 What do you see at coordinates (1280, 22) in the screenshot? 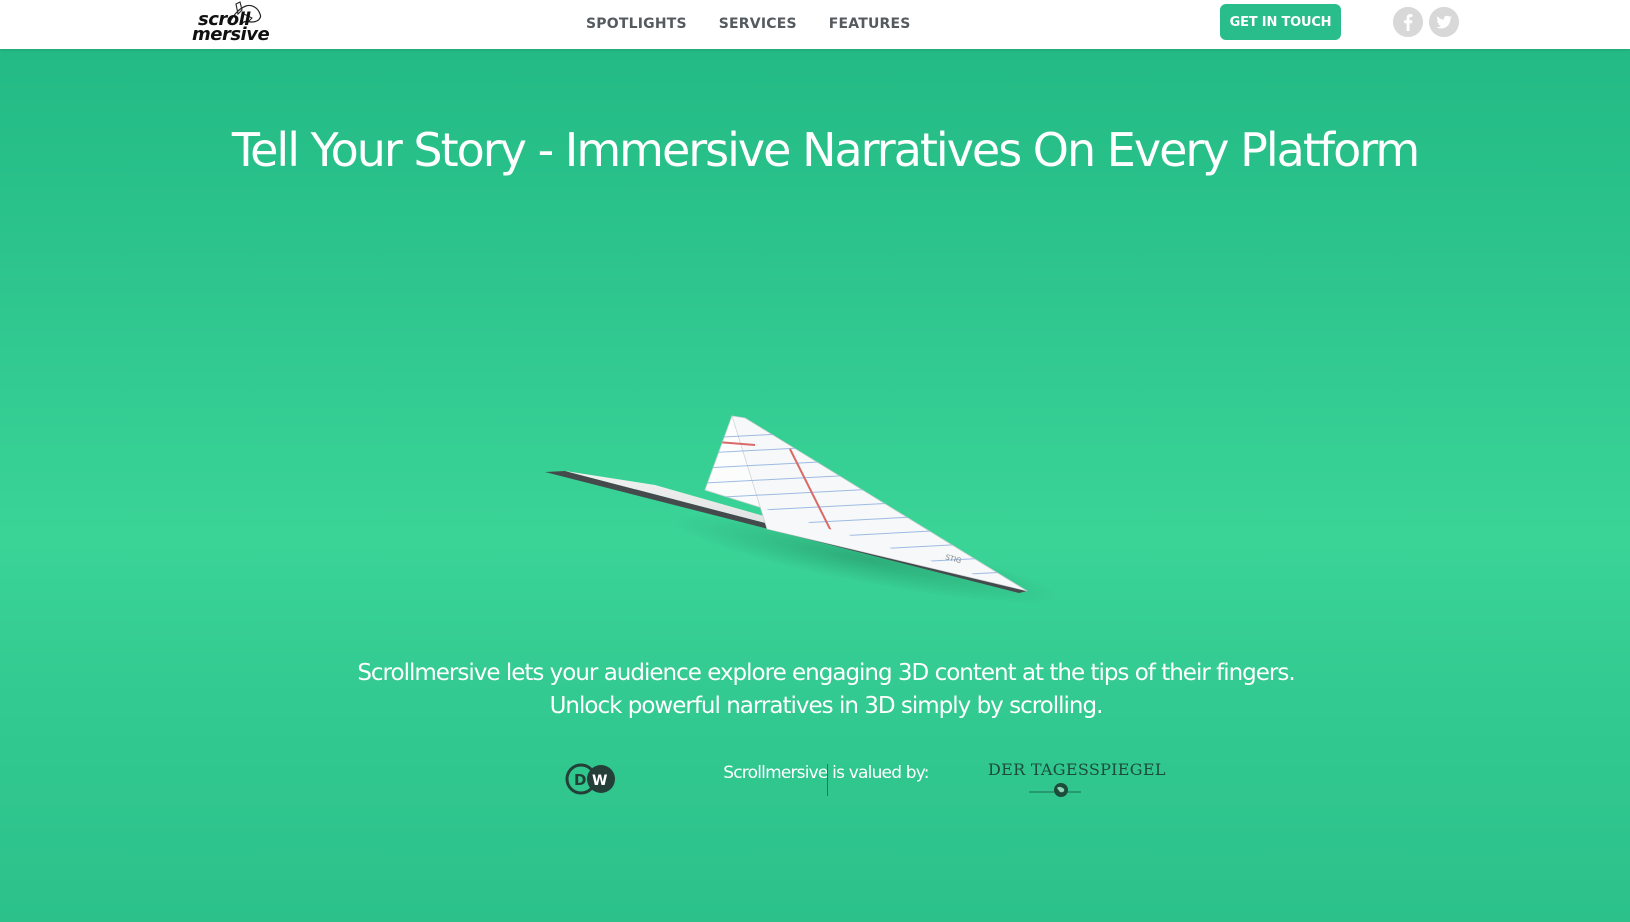
I see `get-in-touch-button: GET IN TOUCH` at bounding box center [1280, 22].